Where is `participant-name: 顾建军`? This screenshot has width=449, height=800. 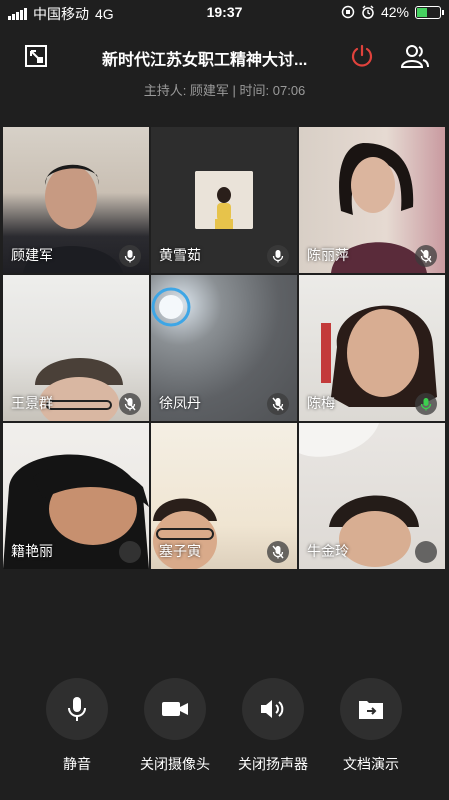
participant-name: 顾建军 is located at coordinates (32, 255).